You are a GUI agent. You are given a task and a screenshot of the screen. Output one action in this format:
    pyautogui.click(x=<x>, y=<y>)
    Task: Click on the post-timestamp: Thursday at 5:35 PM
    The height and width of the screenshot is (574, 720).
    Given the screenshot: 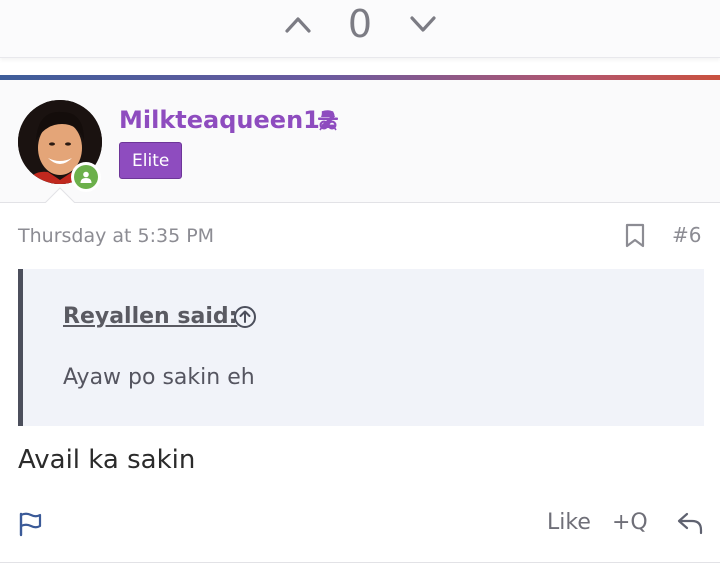 What is the action you would take?
    pyautogui.click(x=116, y=236)
    